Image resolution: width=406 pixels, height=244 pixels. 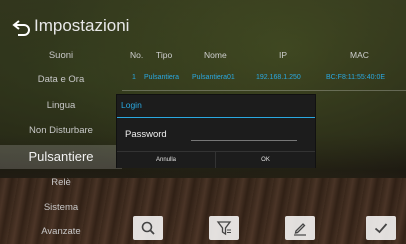 I want to click on dialog-button-row: Annulla OK, so click(x=216, y=159).